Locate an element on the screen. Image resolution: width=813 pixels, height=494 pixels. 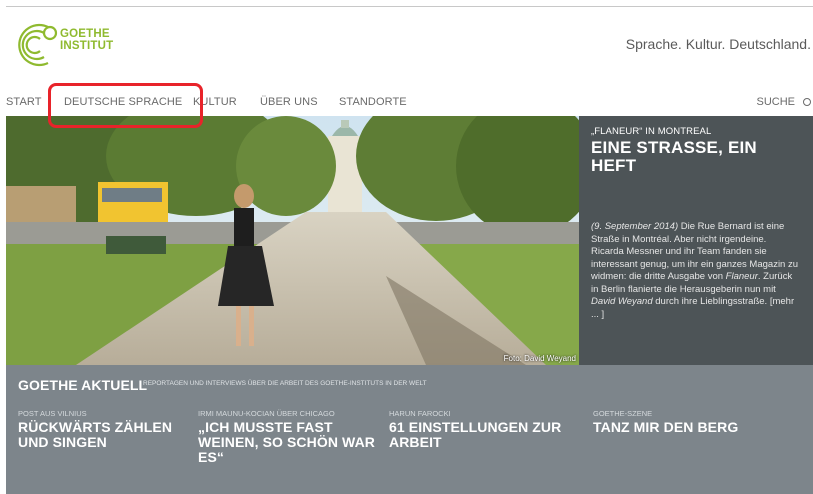
photo-credit: Foto: David Weyand is located at coordinates (539, 358).